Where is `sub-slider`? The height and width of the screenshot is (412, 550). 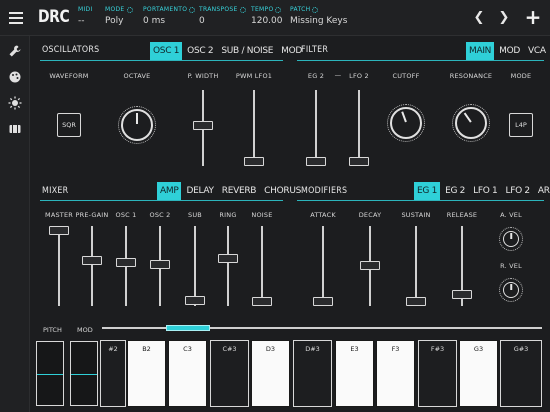 sub-slider is located at coordinates (195, 266).